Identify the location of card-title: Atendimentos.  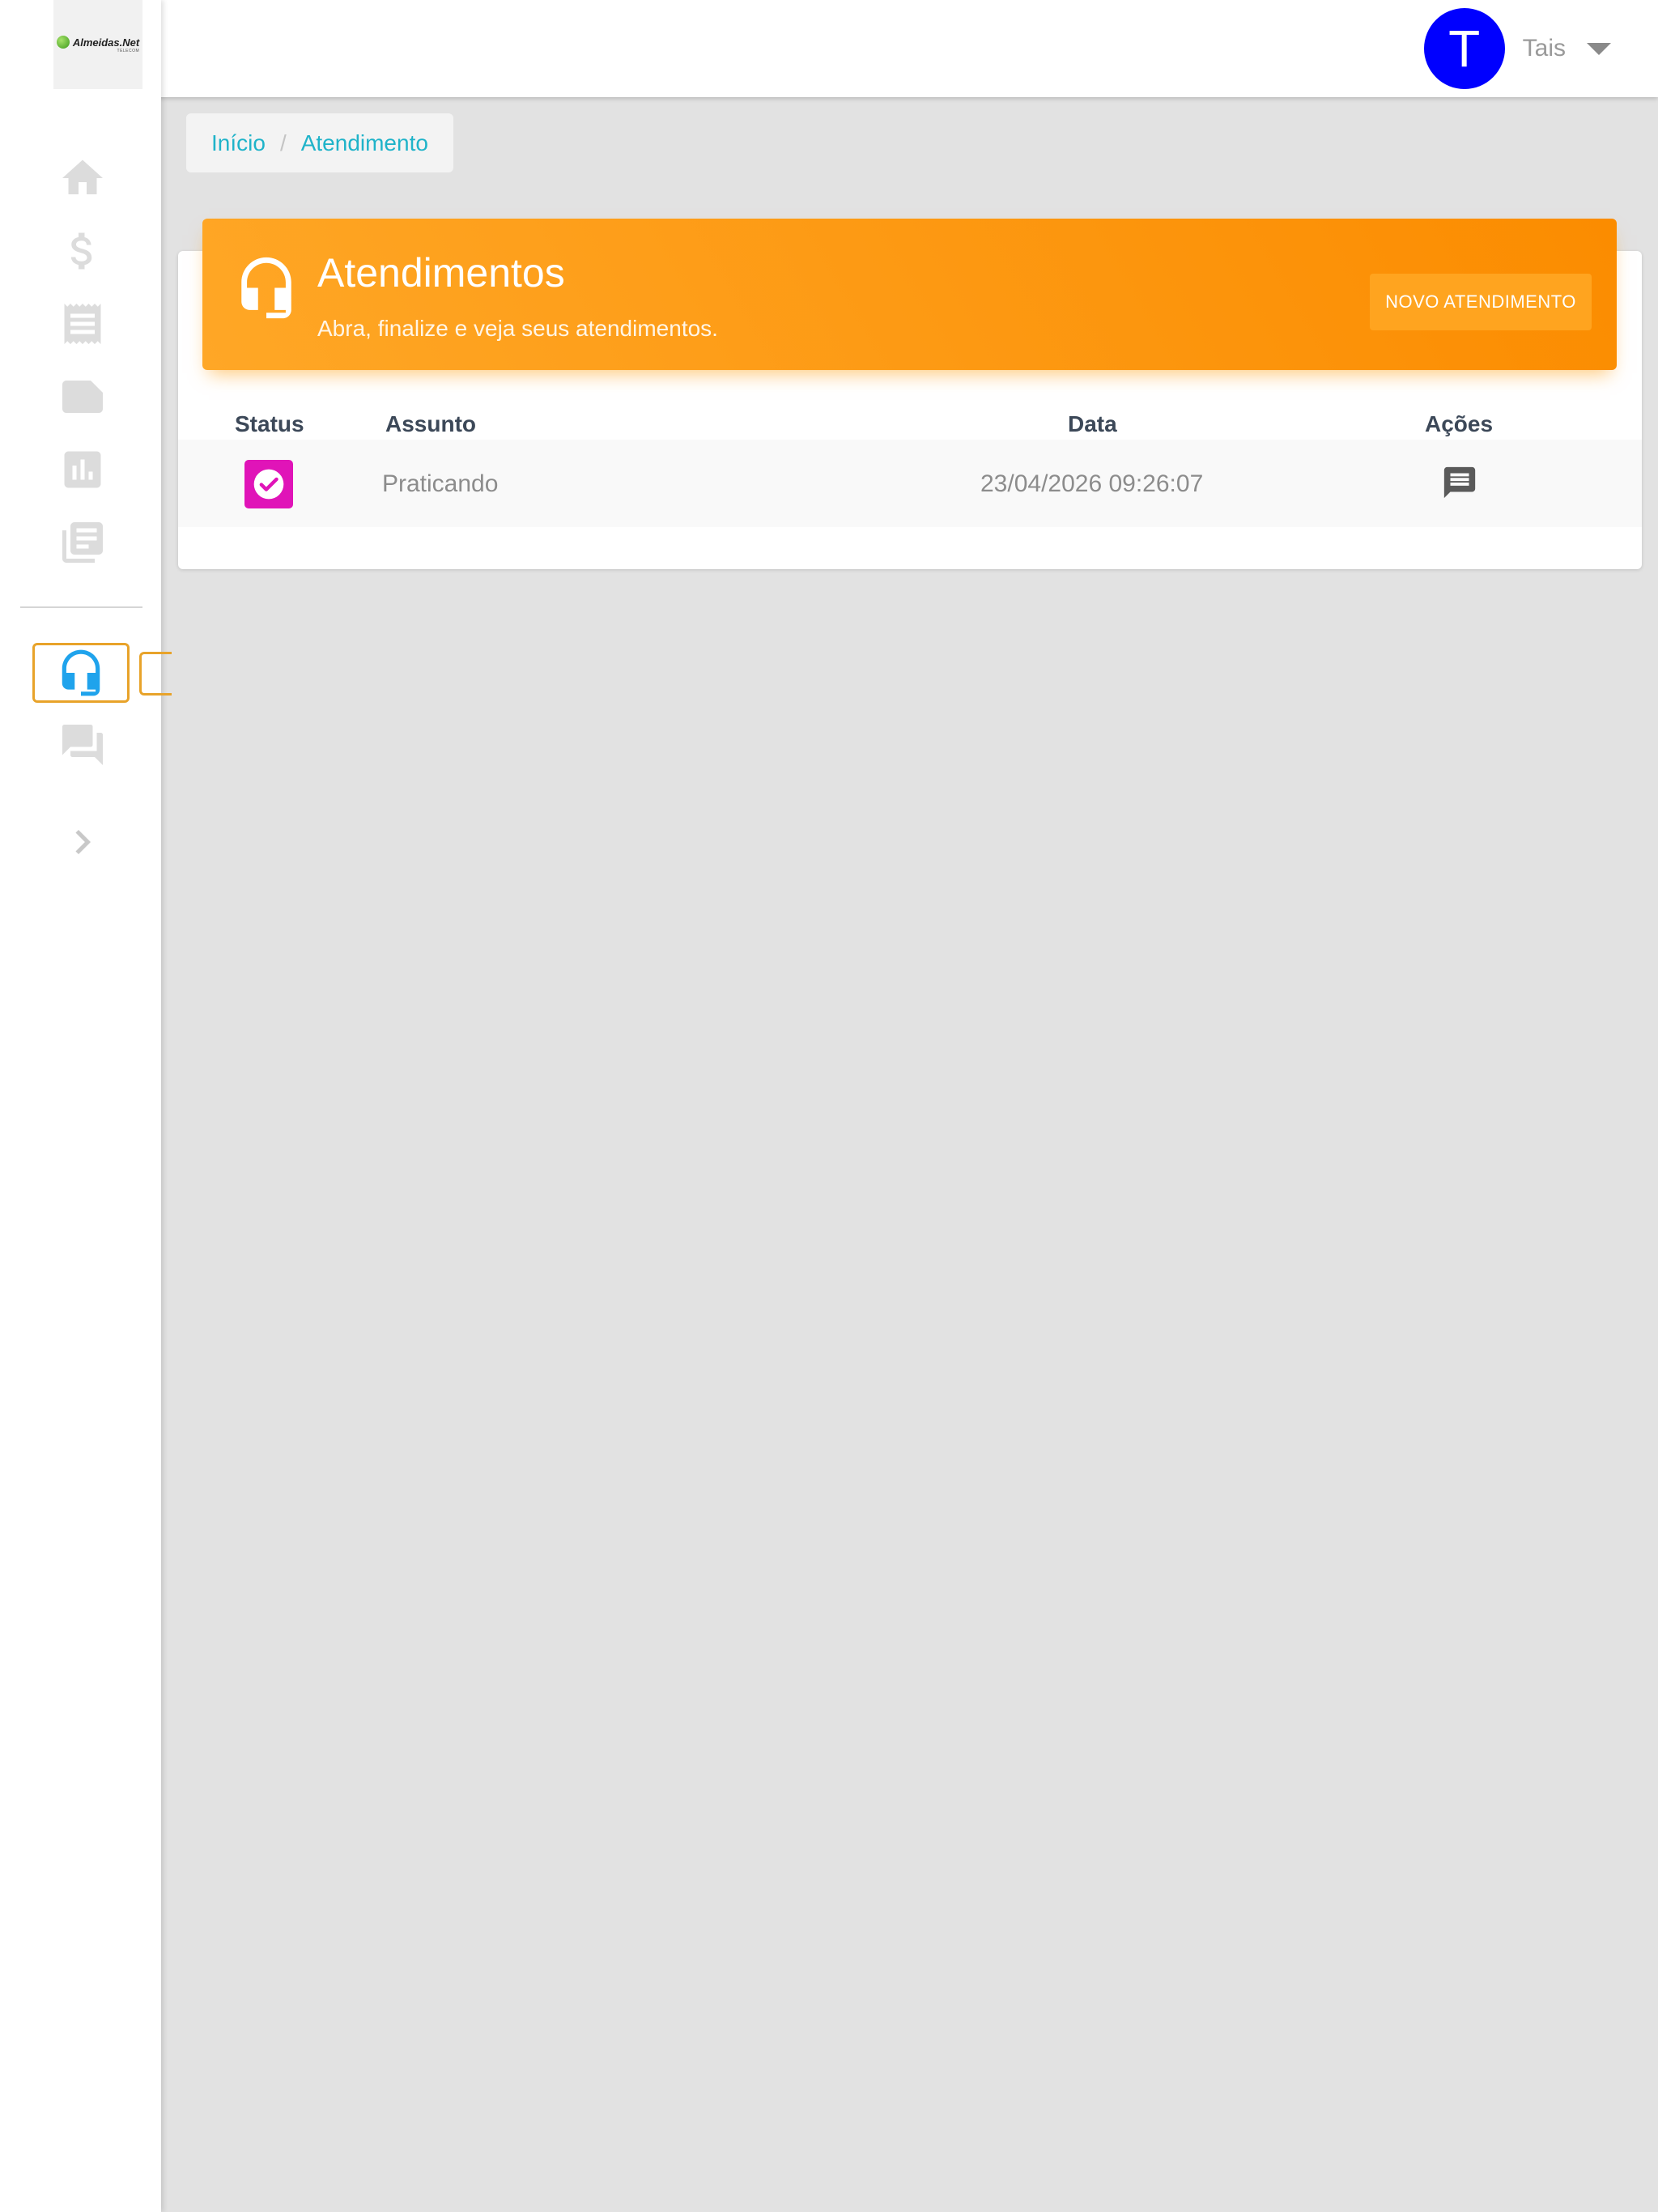
(441, 273).